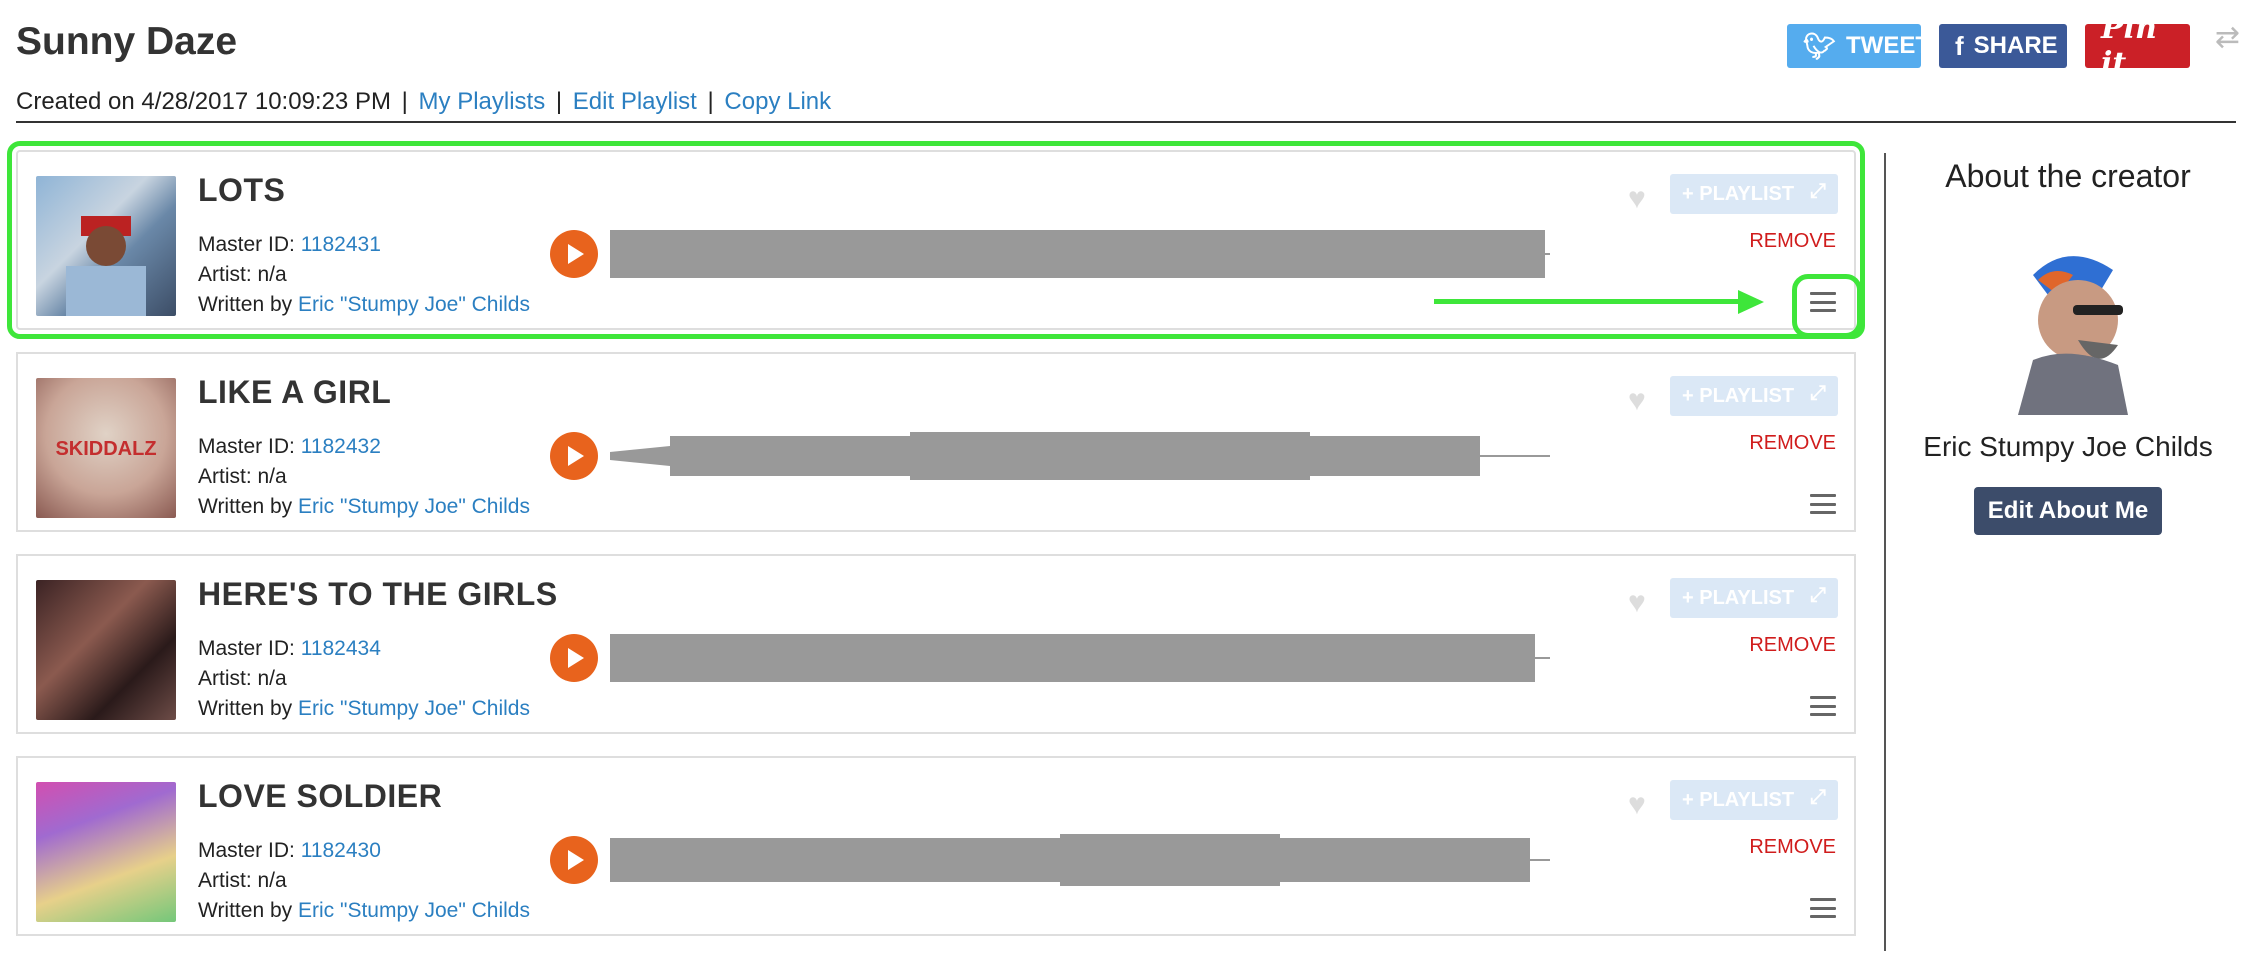 This screenshot has width=2248, height=958. I want to click on facebook-icon: f, so click(1959, 45).